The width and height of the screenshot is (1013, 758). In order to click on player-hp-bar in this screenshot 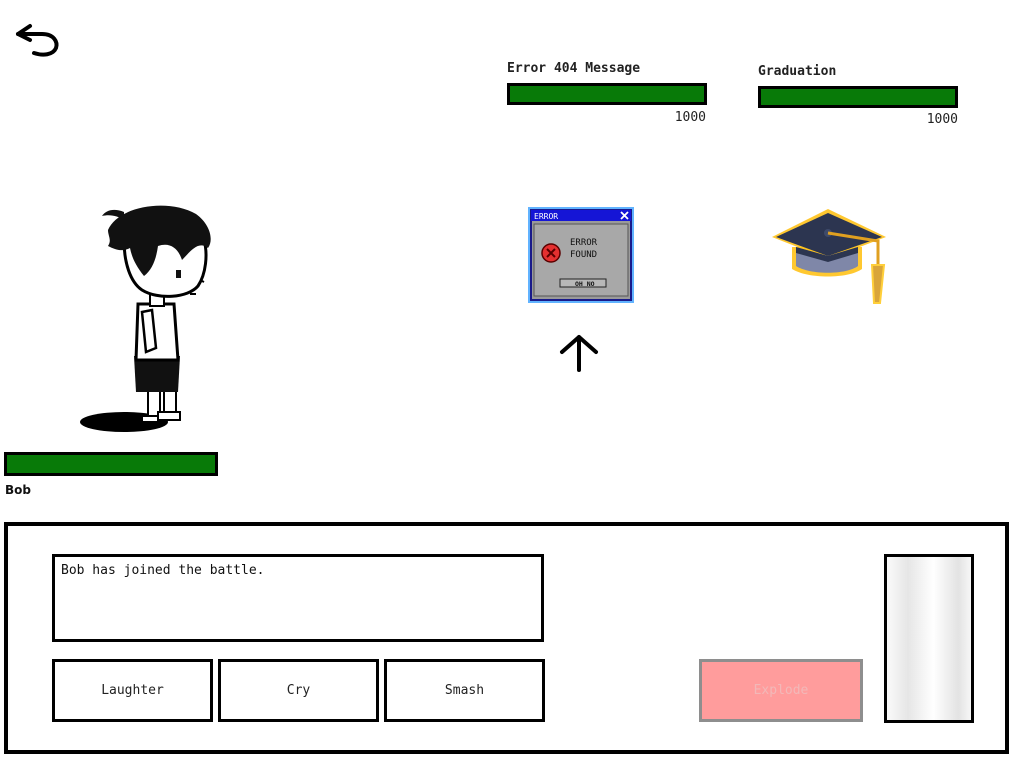, I will do `click(111, 464)`.